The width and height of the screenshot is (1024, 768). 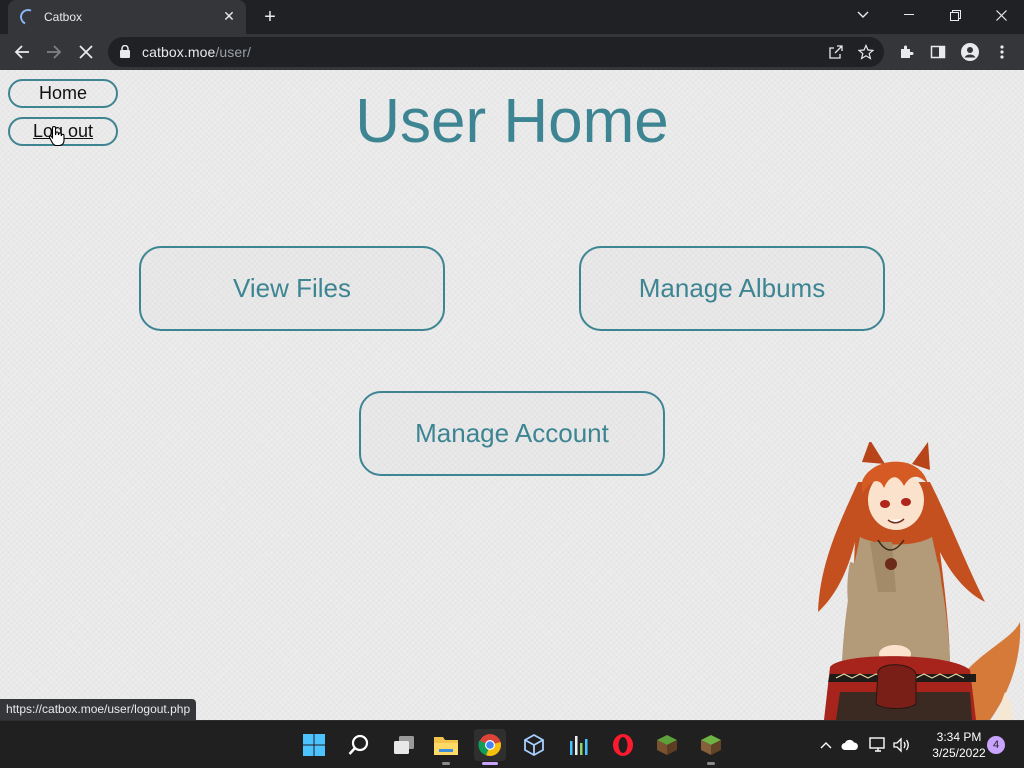 What do you see at coordinates (534, 745) in the screenshot?
I see `virtualbox-icon` at bounding box center [534, 745].